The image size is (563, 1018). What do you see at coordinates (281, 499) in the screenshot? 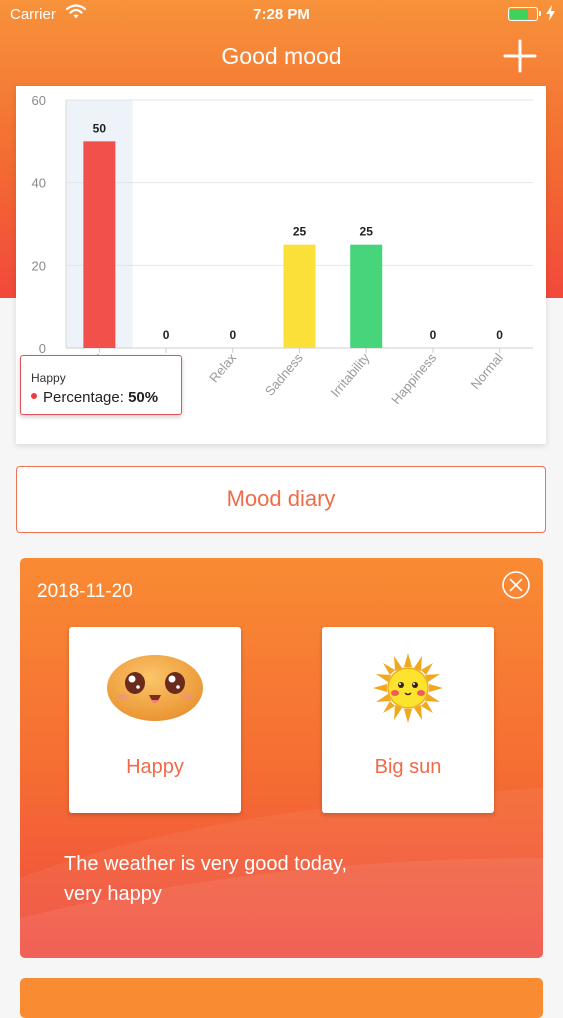
I see `mood-diary-button: Mood diary` at bounding box center [281, 499].